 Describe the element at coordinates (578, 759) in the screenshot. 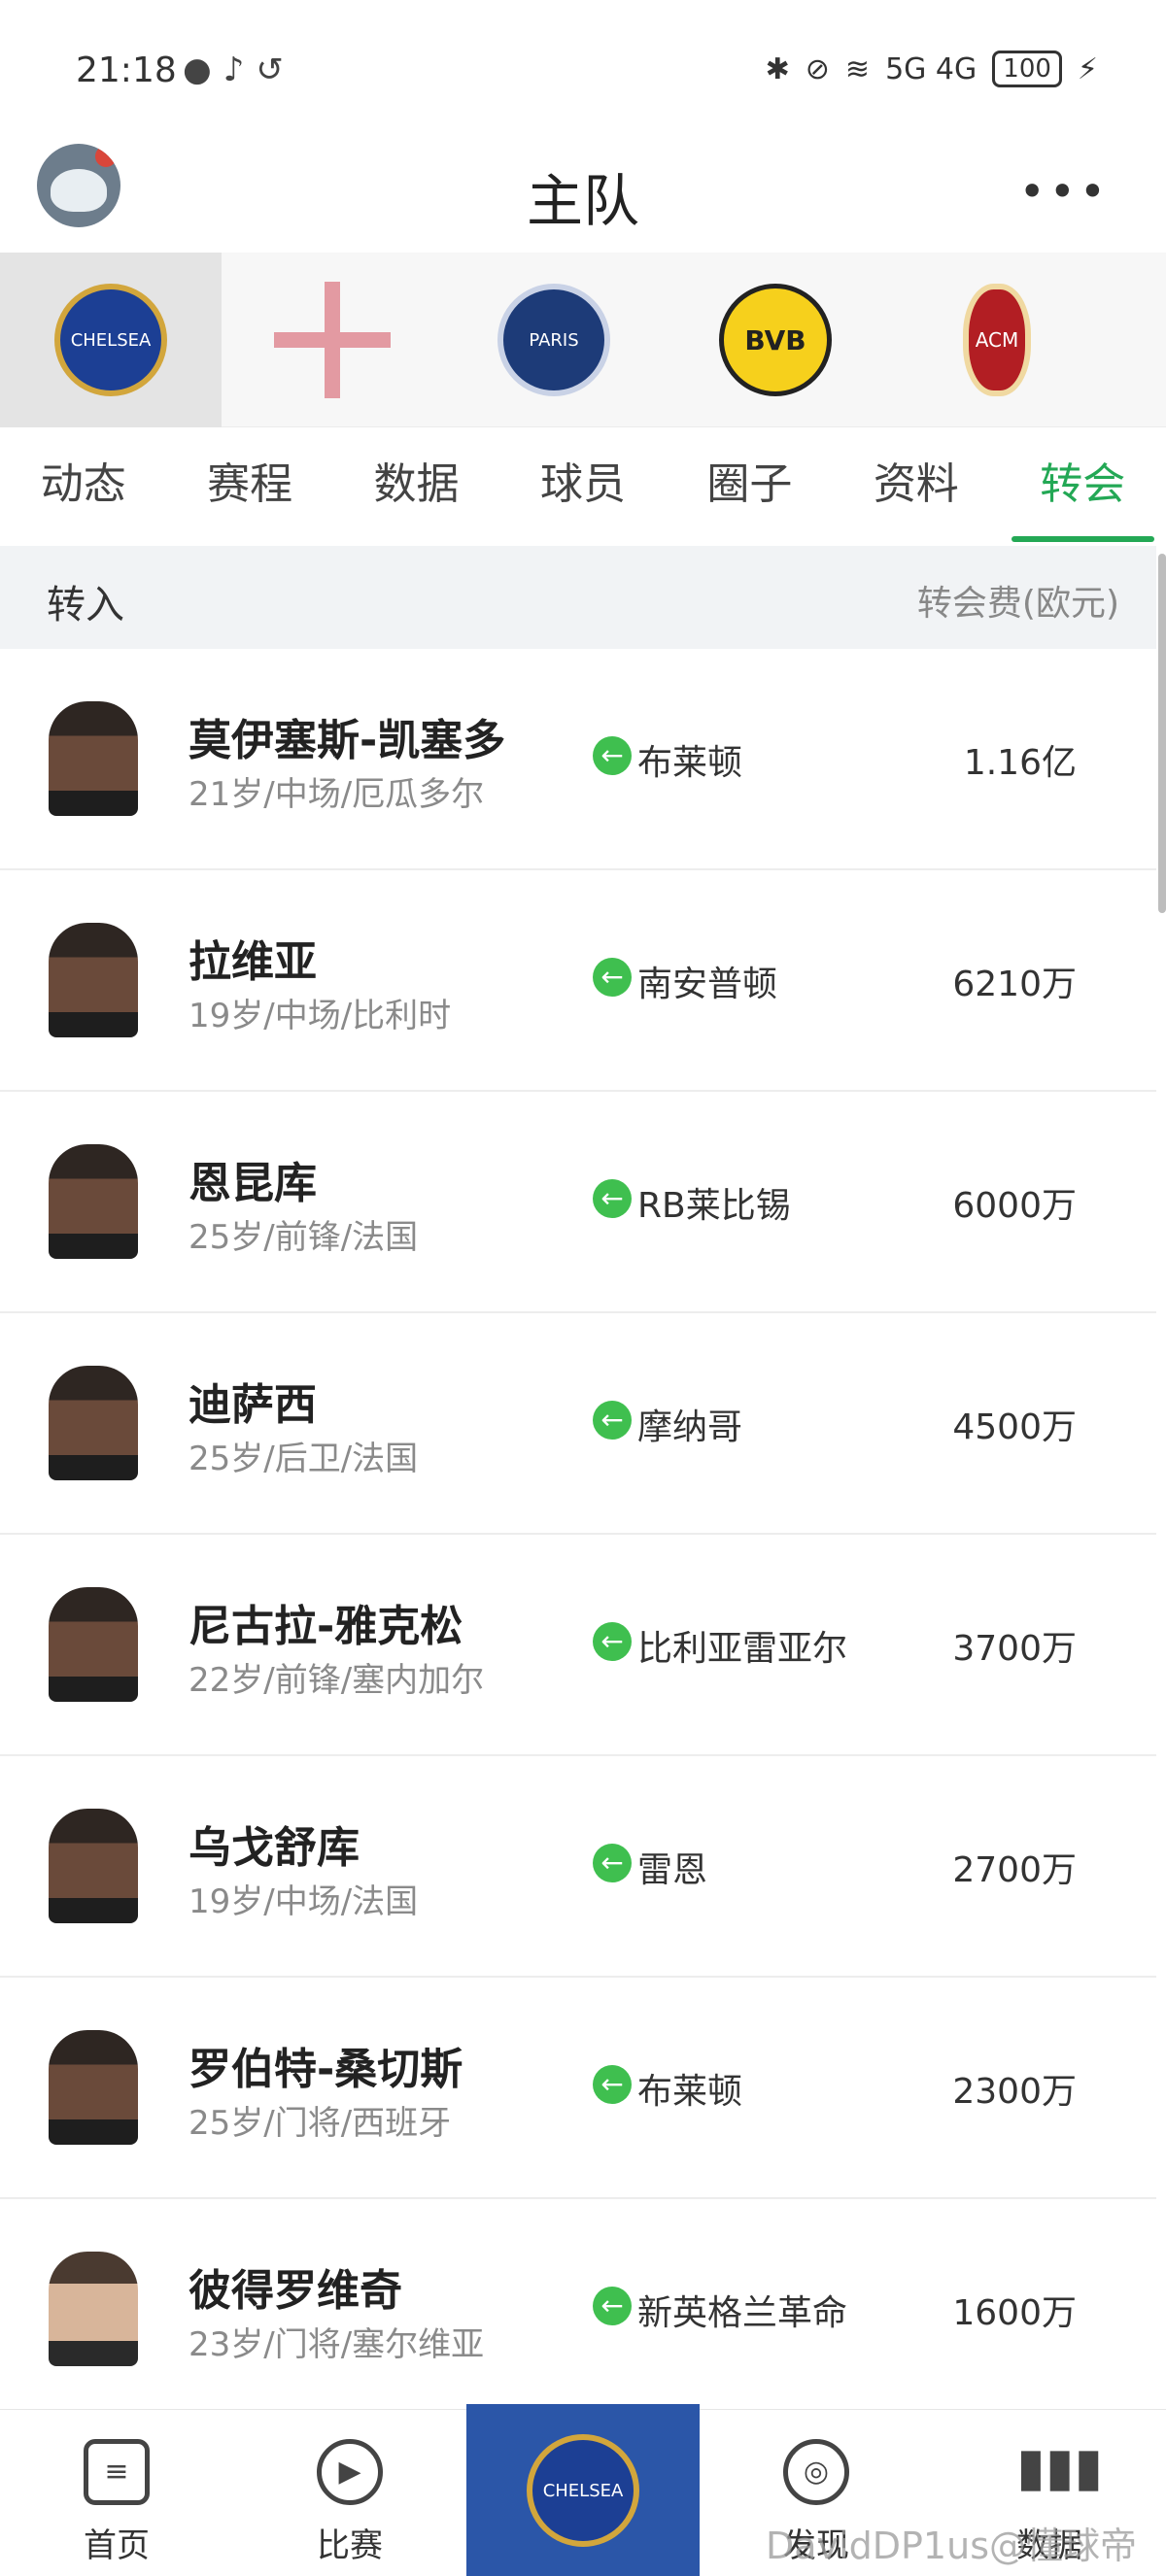

I see `transfer-row: 莫伊塞斯-凯塞多 21岁/中场/厄瓜多尔 ← 布莱顿 1.16亿` at that location.